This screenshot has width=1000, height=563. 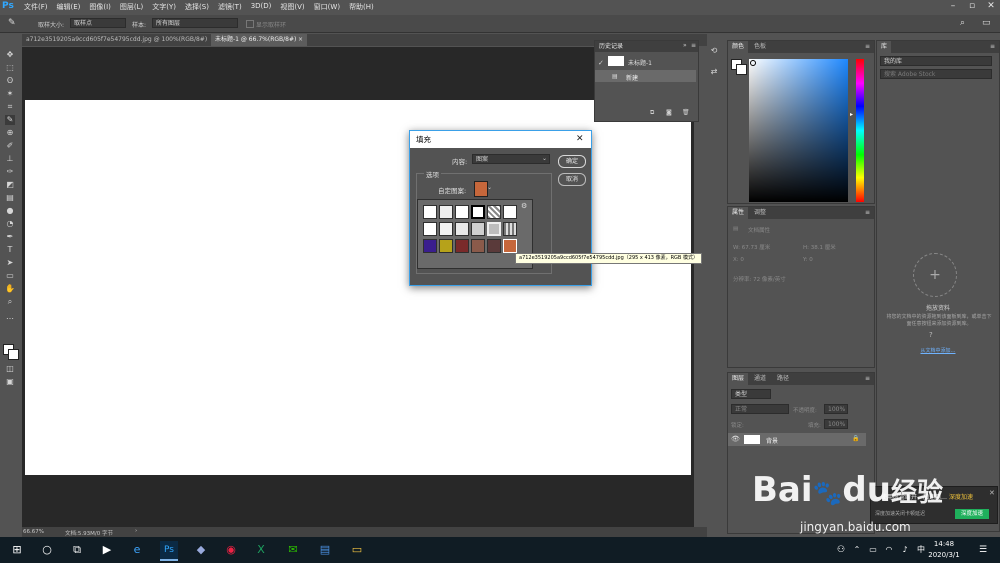 What do you see at coordinates (13, 354) in the screenshot?
I see `background-color-swatch` at bounding box center [13, 354].